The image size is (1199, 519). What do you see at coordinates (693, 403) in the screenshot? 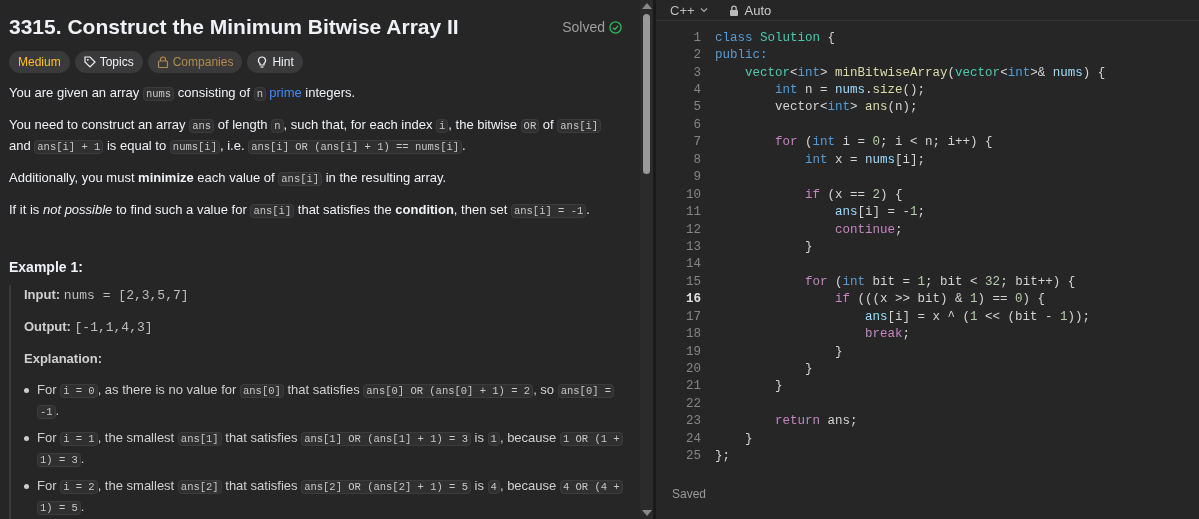
I see `line-number: 22` at bounding box center [693, 403].